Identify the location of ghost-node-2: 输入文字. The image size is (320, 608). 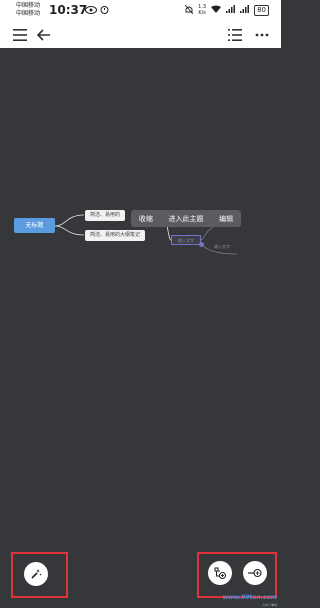
(222, 246).